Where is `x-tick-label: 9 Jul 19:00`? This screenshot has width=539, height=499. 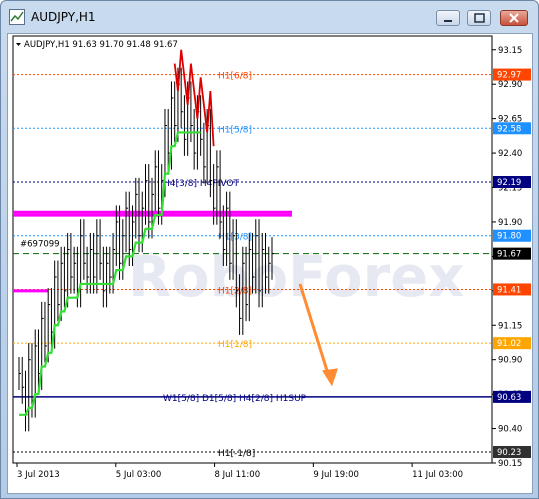
x-tick-label: 9 Jul 19:00 is located at coordinates (336, 475).